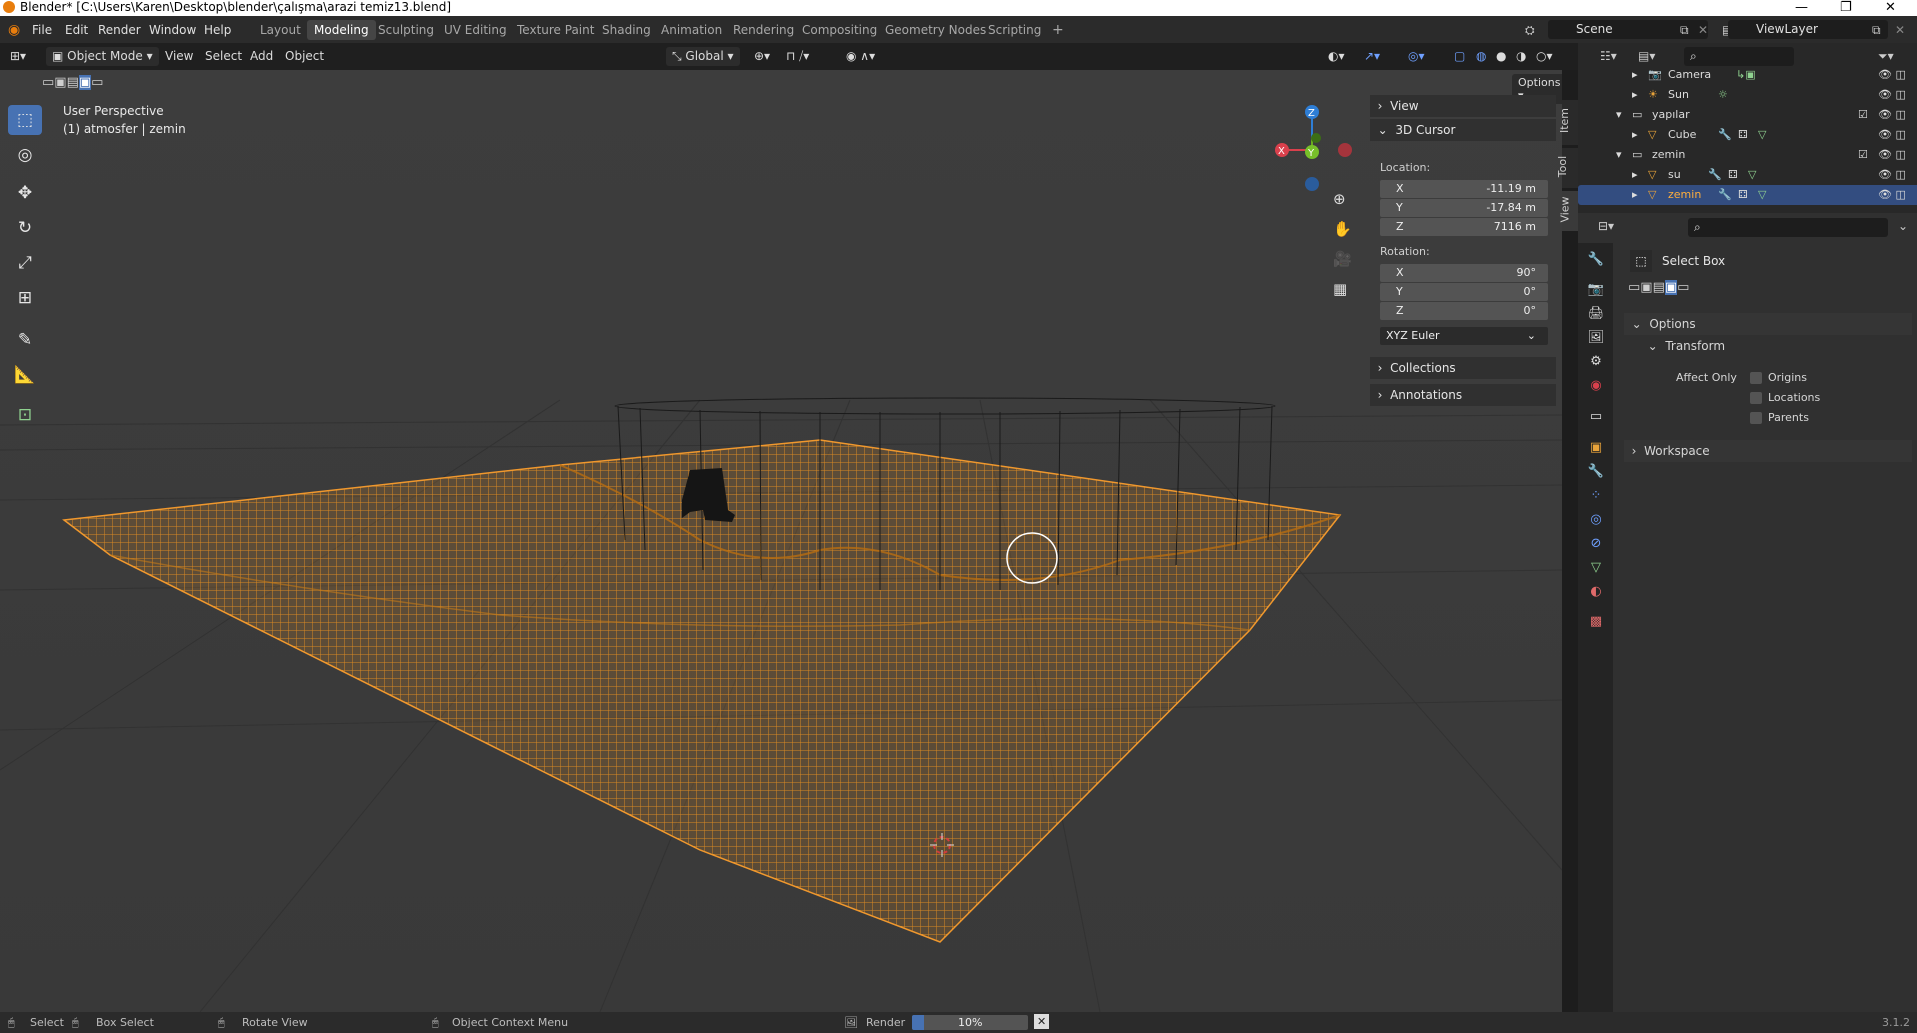 This screenshot has height=1033, width=1917. What do you see at coordinates (1014, 30) in the screenshot?
I see `tab-scripting: Scripting` at bounding box center [1014, 30].